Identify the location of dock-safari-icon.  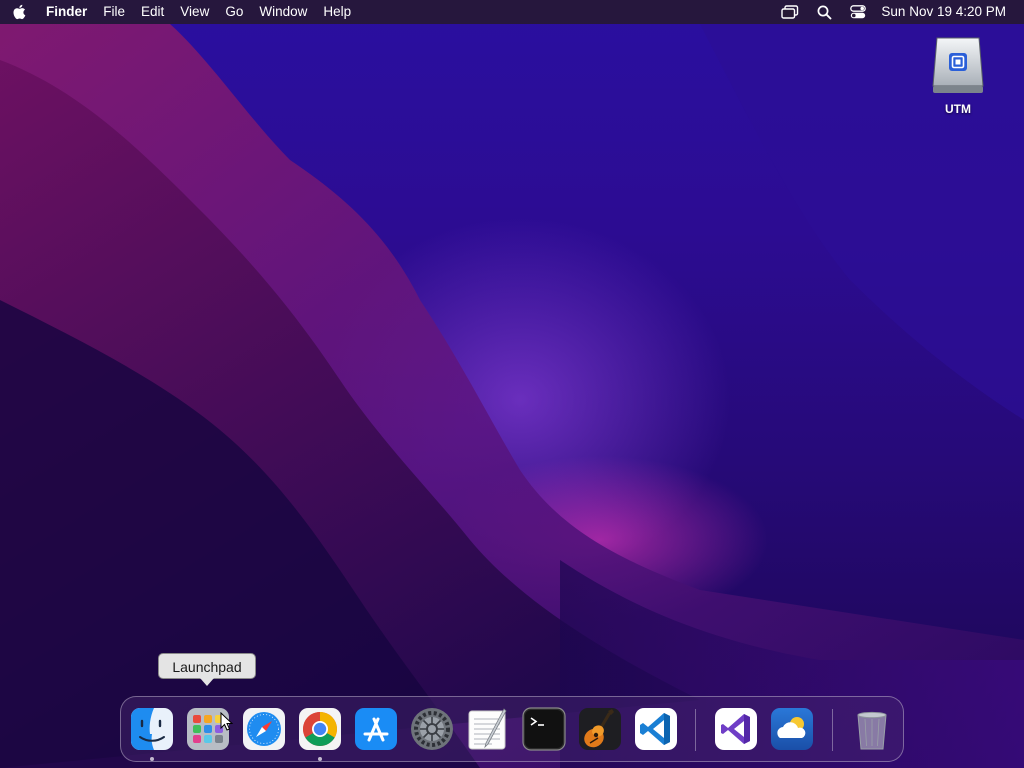
(264, 729).